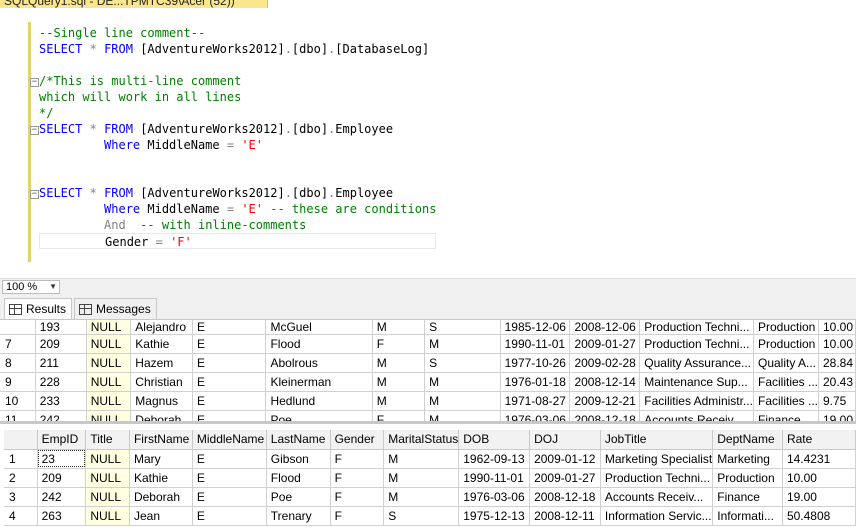 The width and height of the screenshot is (856, 530). I want to click on column-header: Rate, so click(819, 440).